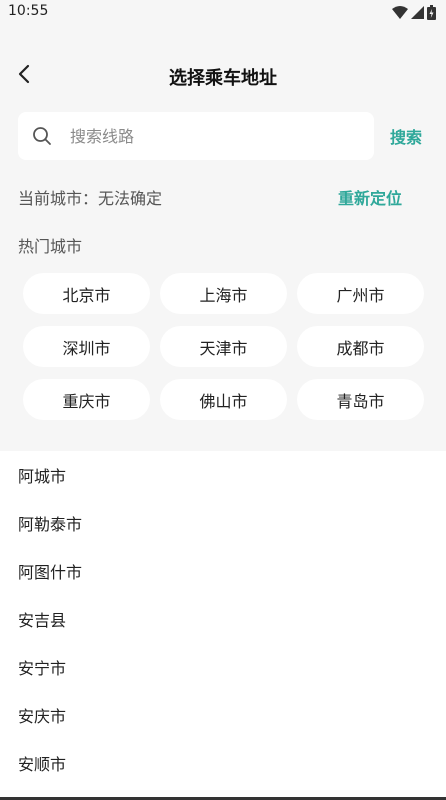 This screenshot has width=446, height=800. I want to click on header: 选择乘车地址, so click(223, 76).